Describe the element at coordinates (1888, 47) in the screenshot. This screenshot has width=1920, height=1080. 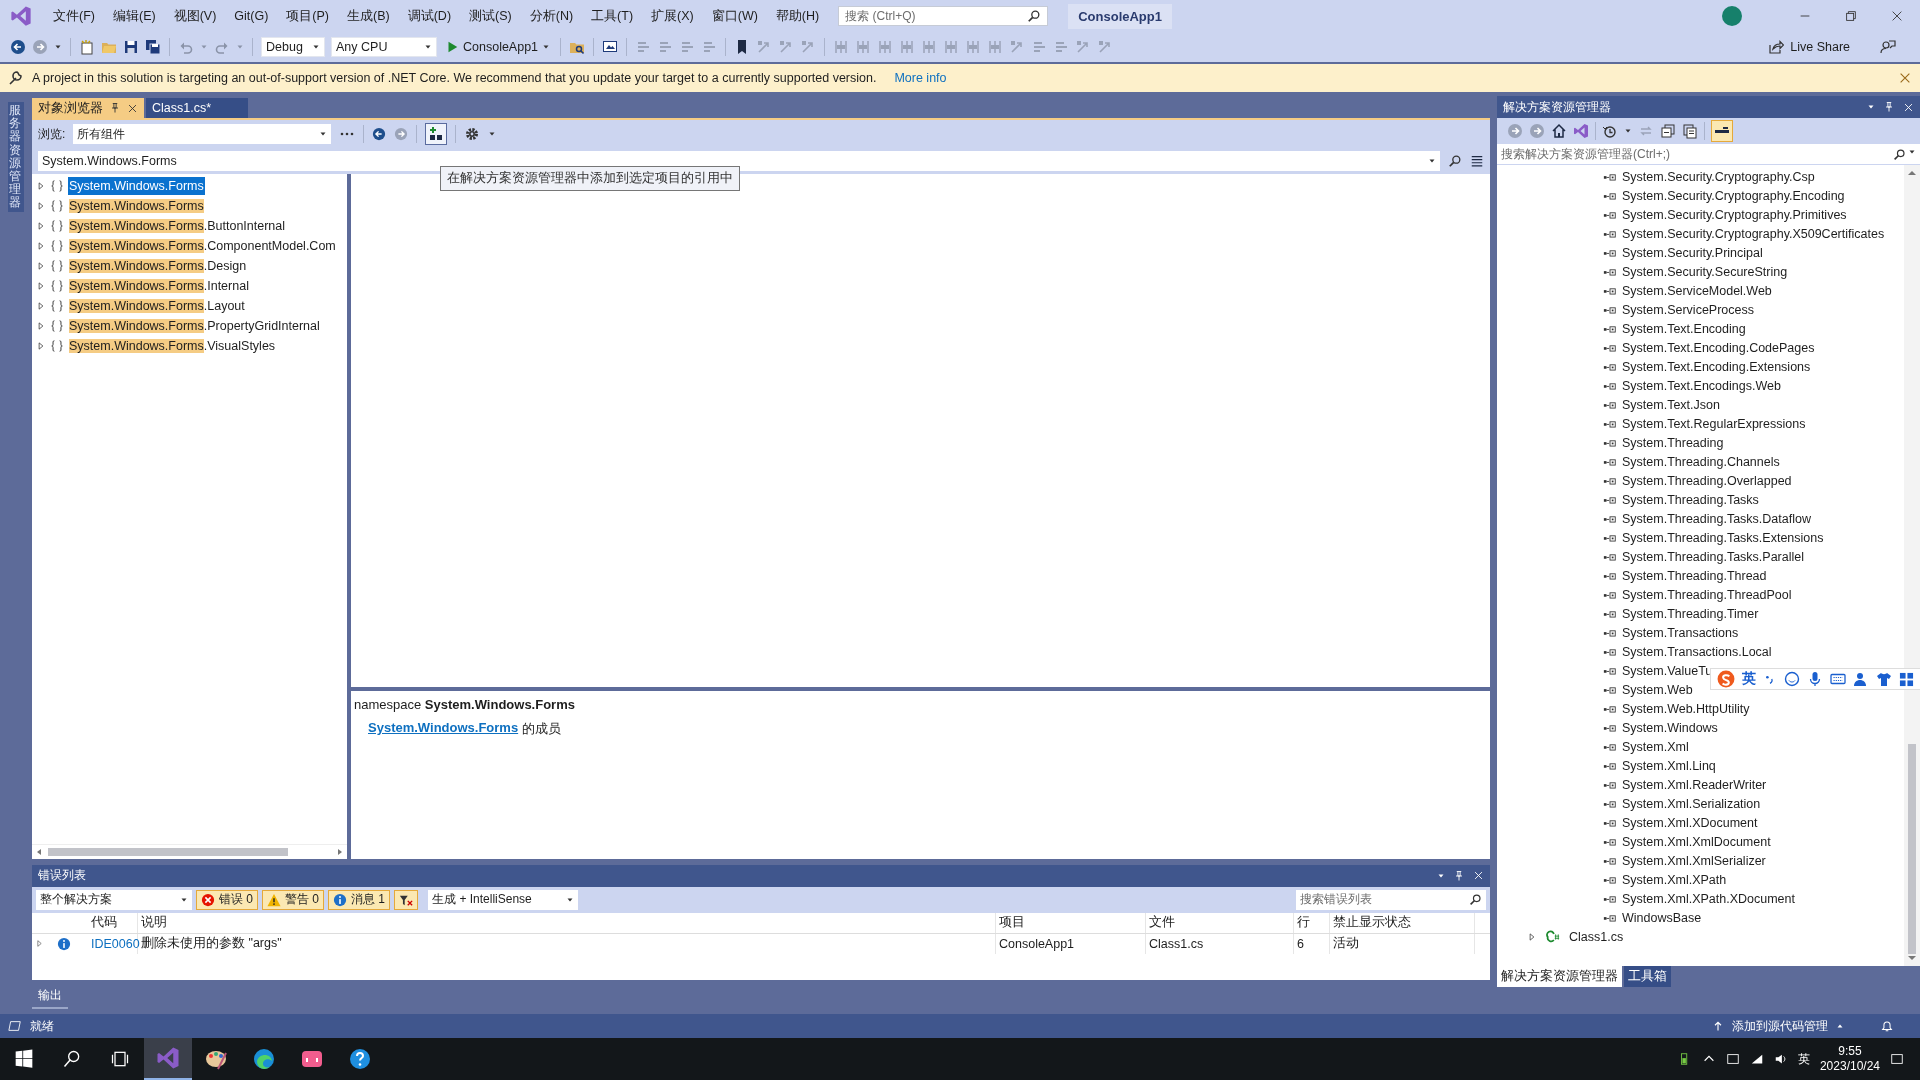
I see `feedback-icon` at that location.